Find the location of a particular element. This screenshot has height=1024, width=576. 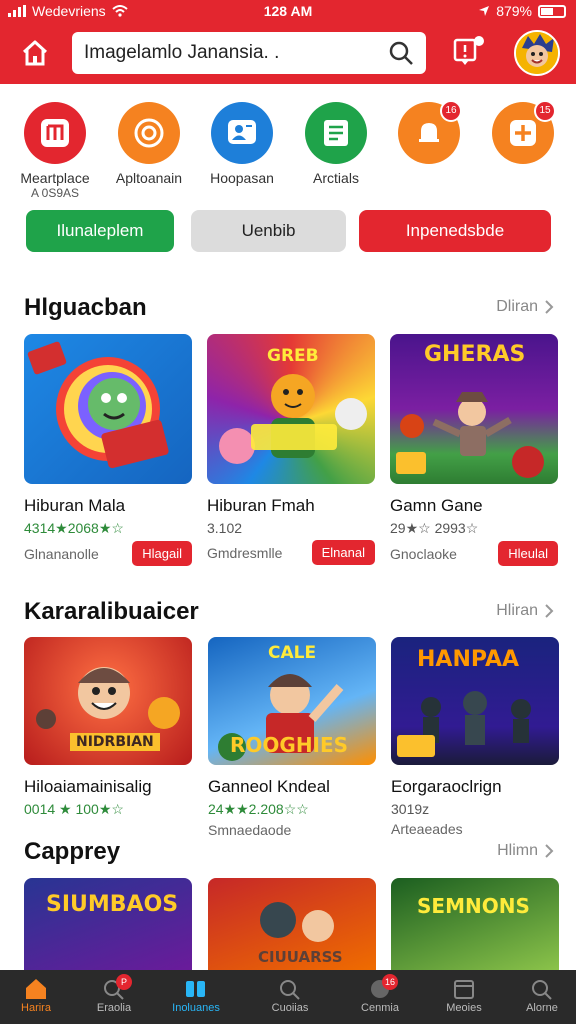

see-more-link: Dliran is located at coordinates (525, 307).